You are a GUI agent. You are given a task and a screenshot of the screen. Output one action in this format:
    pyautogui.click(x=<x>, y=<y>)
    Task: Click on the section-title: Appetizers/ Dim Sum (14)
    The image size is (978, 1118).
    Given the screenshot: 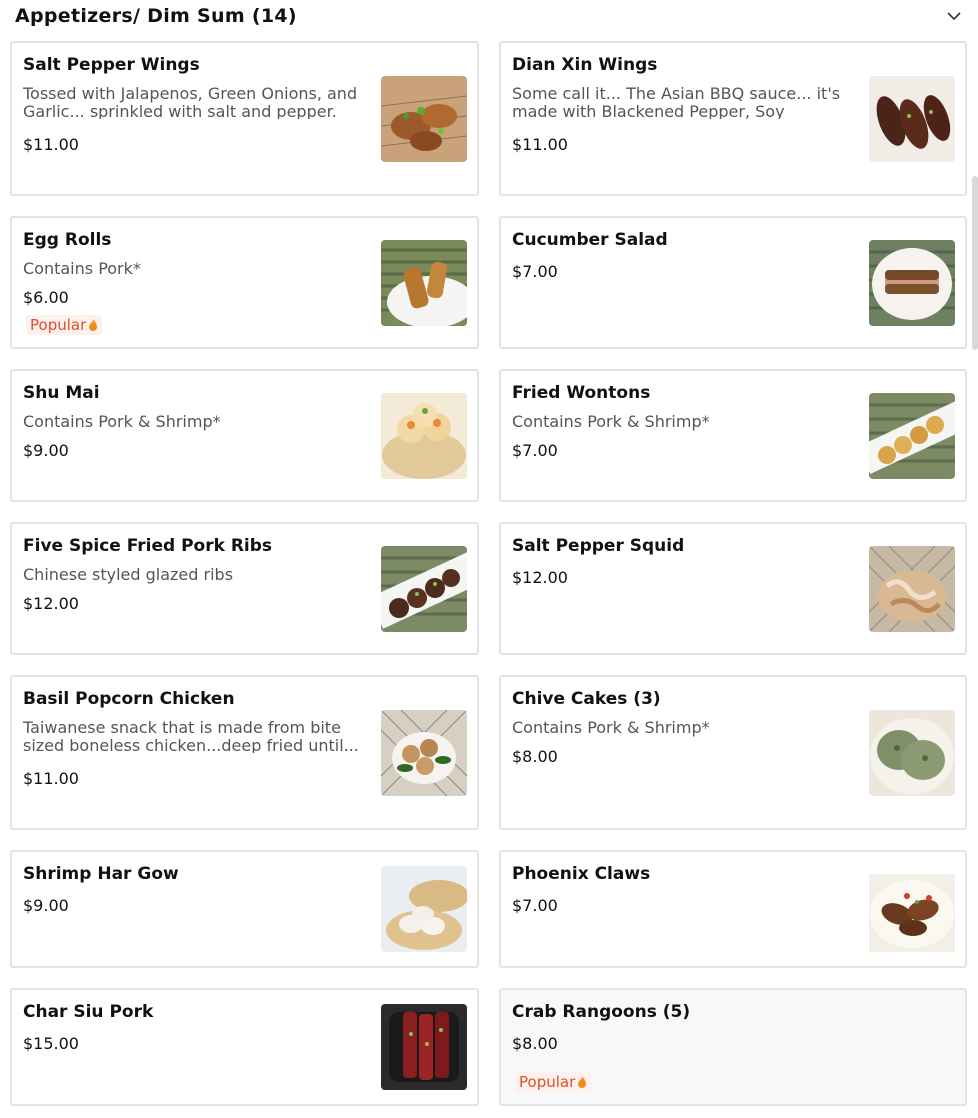 What is the action you would take?
    pyautogui.click(x=156, y=16)
    